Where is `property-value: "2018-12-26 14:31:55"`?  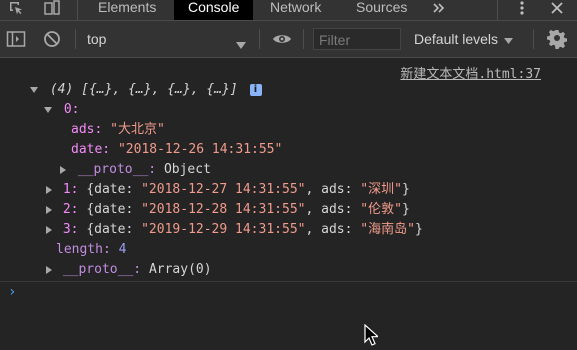
property-value: "2018-12-26 14:31:55" is located at coordinates (200, 149).